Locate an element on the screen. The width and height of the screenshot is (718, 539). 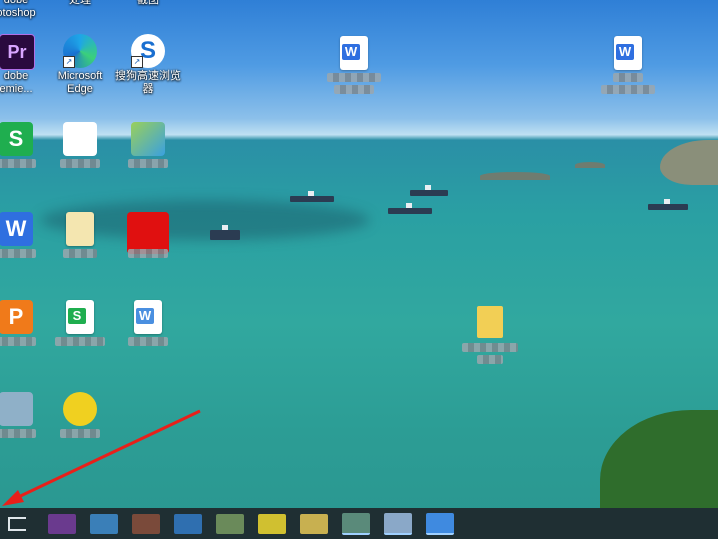
rock-island is located at coordinates (689, 162).